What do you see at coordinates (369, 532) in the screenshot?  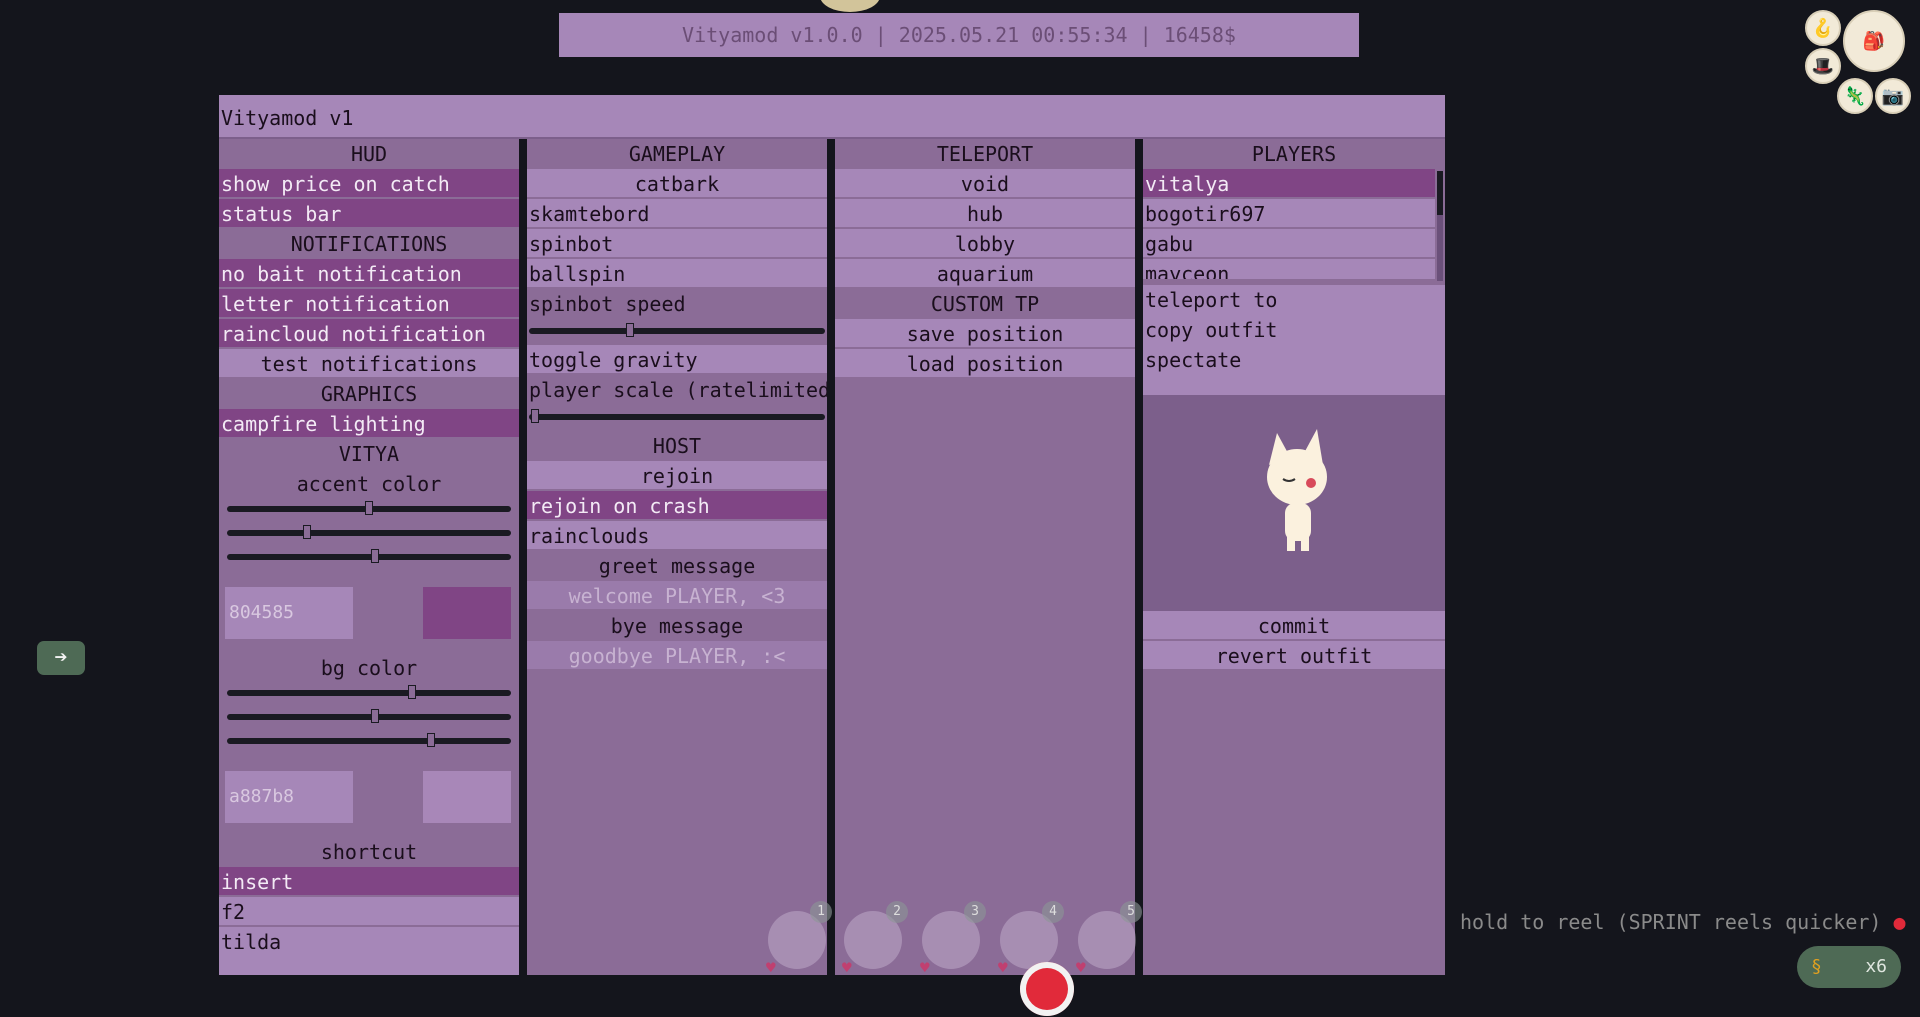 I see `accent-green-slider` at bounding box center [369, 532].